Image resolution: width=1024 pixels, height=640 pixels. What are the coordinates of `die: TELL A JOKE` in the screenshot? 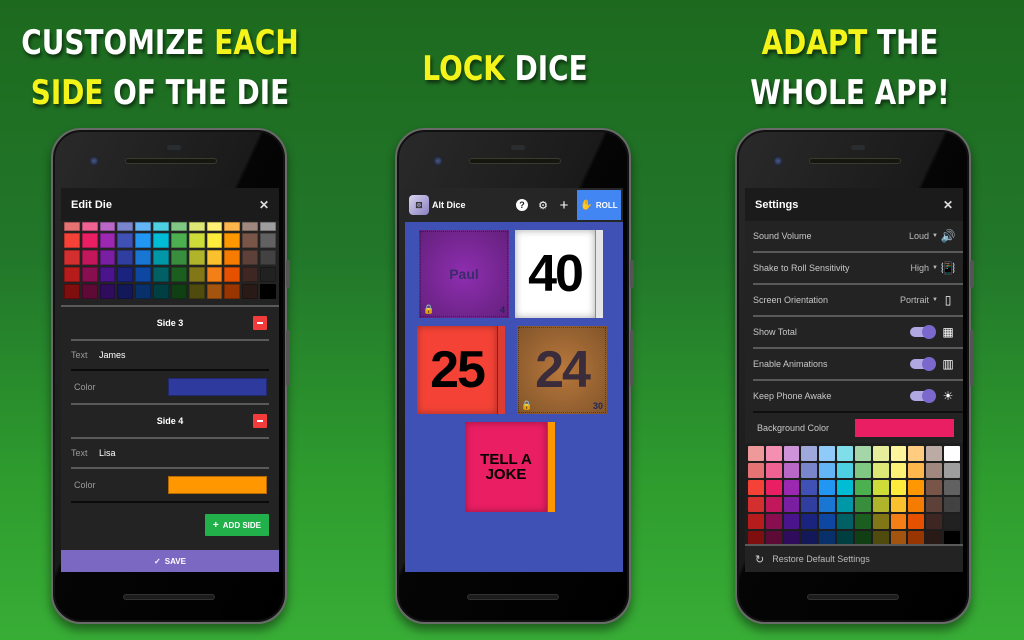 It's located at (510, 467).